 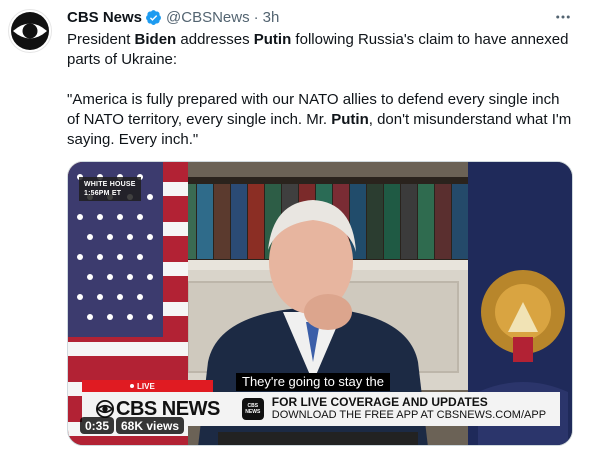 I want to click on more-horizontal-icon, so click(x=563, y=17).